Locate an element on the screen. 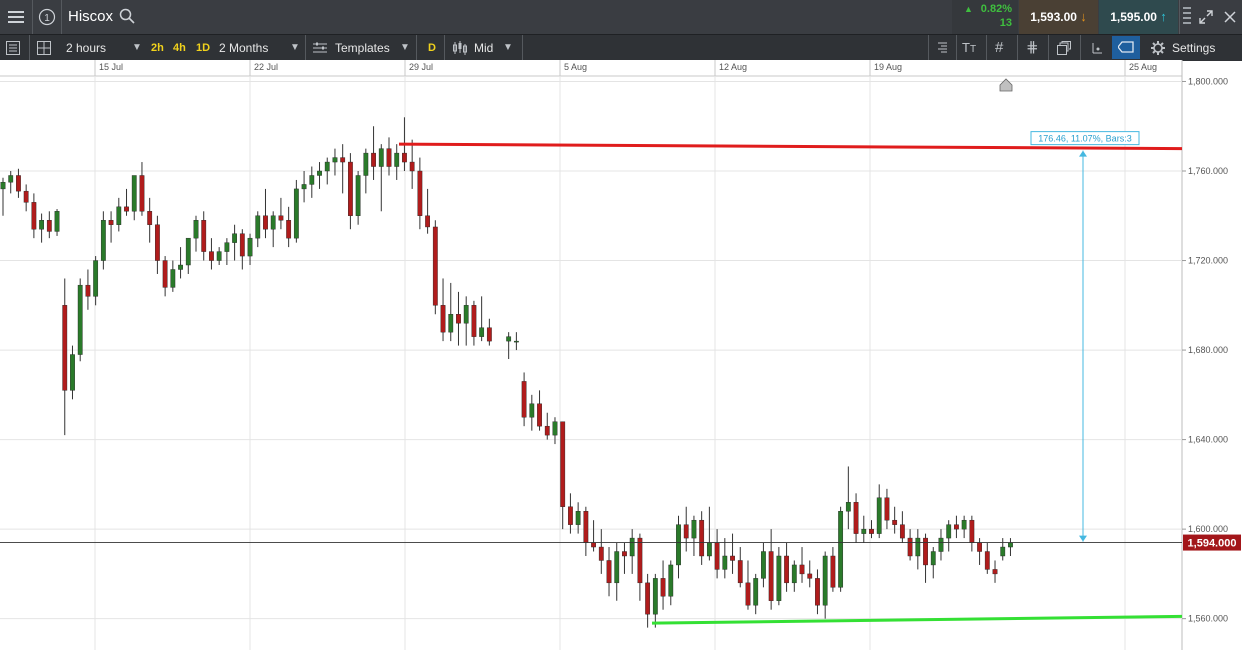 Image resolution: width=1242 pixels, height=650 pixels. grid-icon: # is located at coordinates (999, 48).